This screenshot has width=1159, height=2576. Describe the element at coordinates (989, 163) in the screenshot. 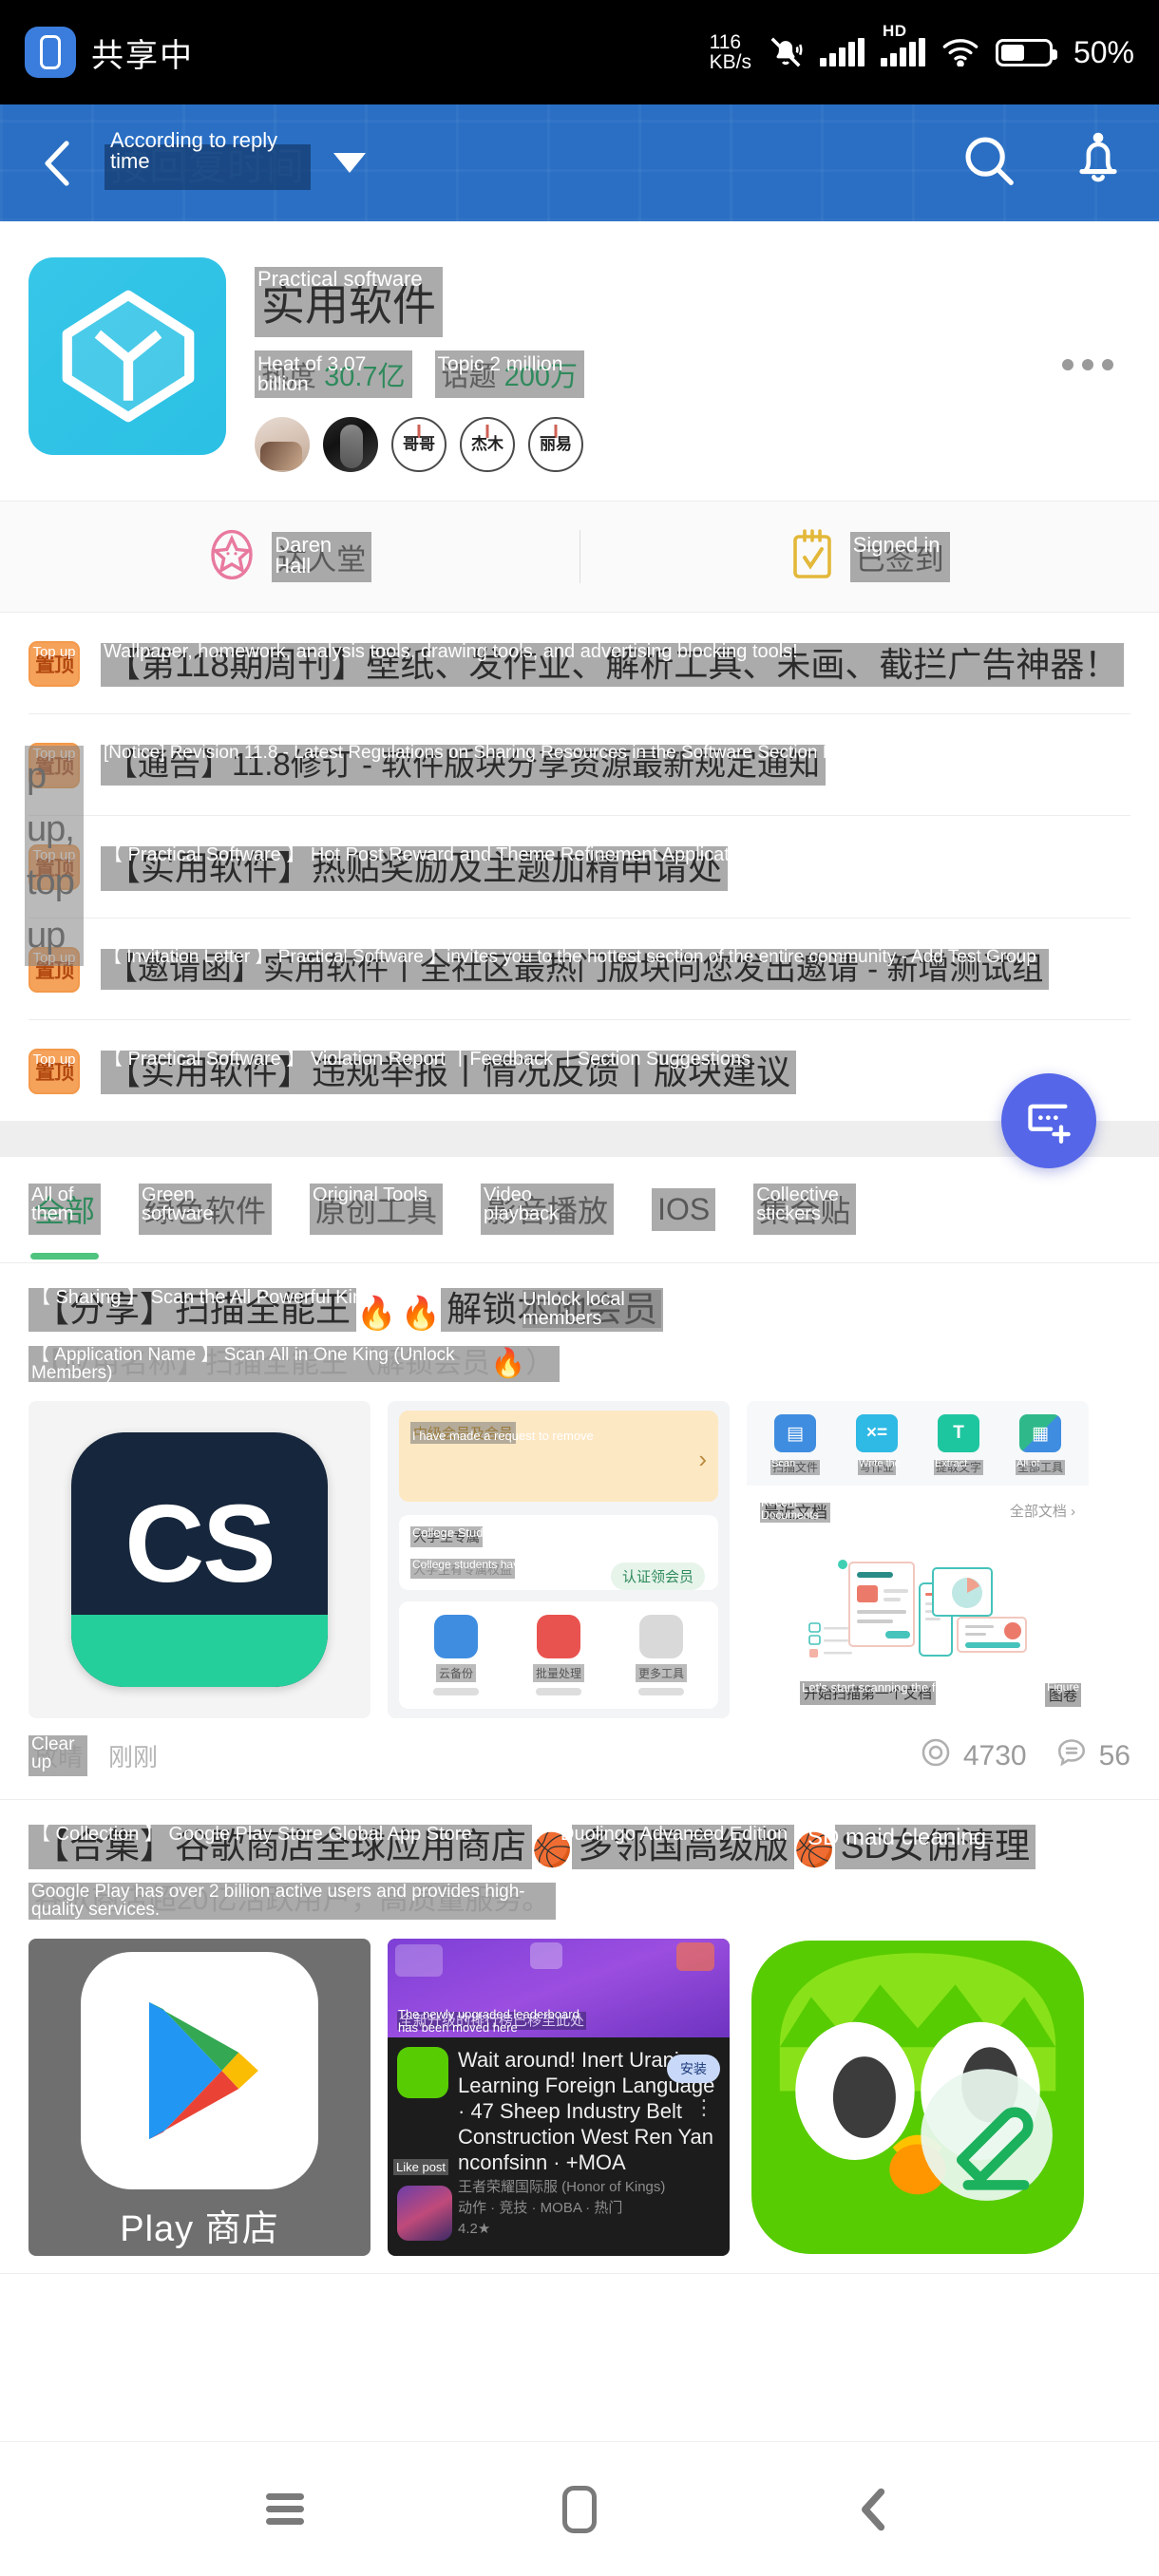

I see `search-icon` at that location.